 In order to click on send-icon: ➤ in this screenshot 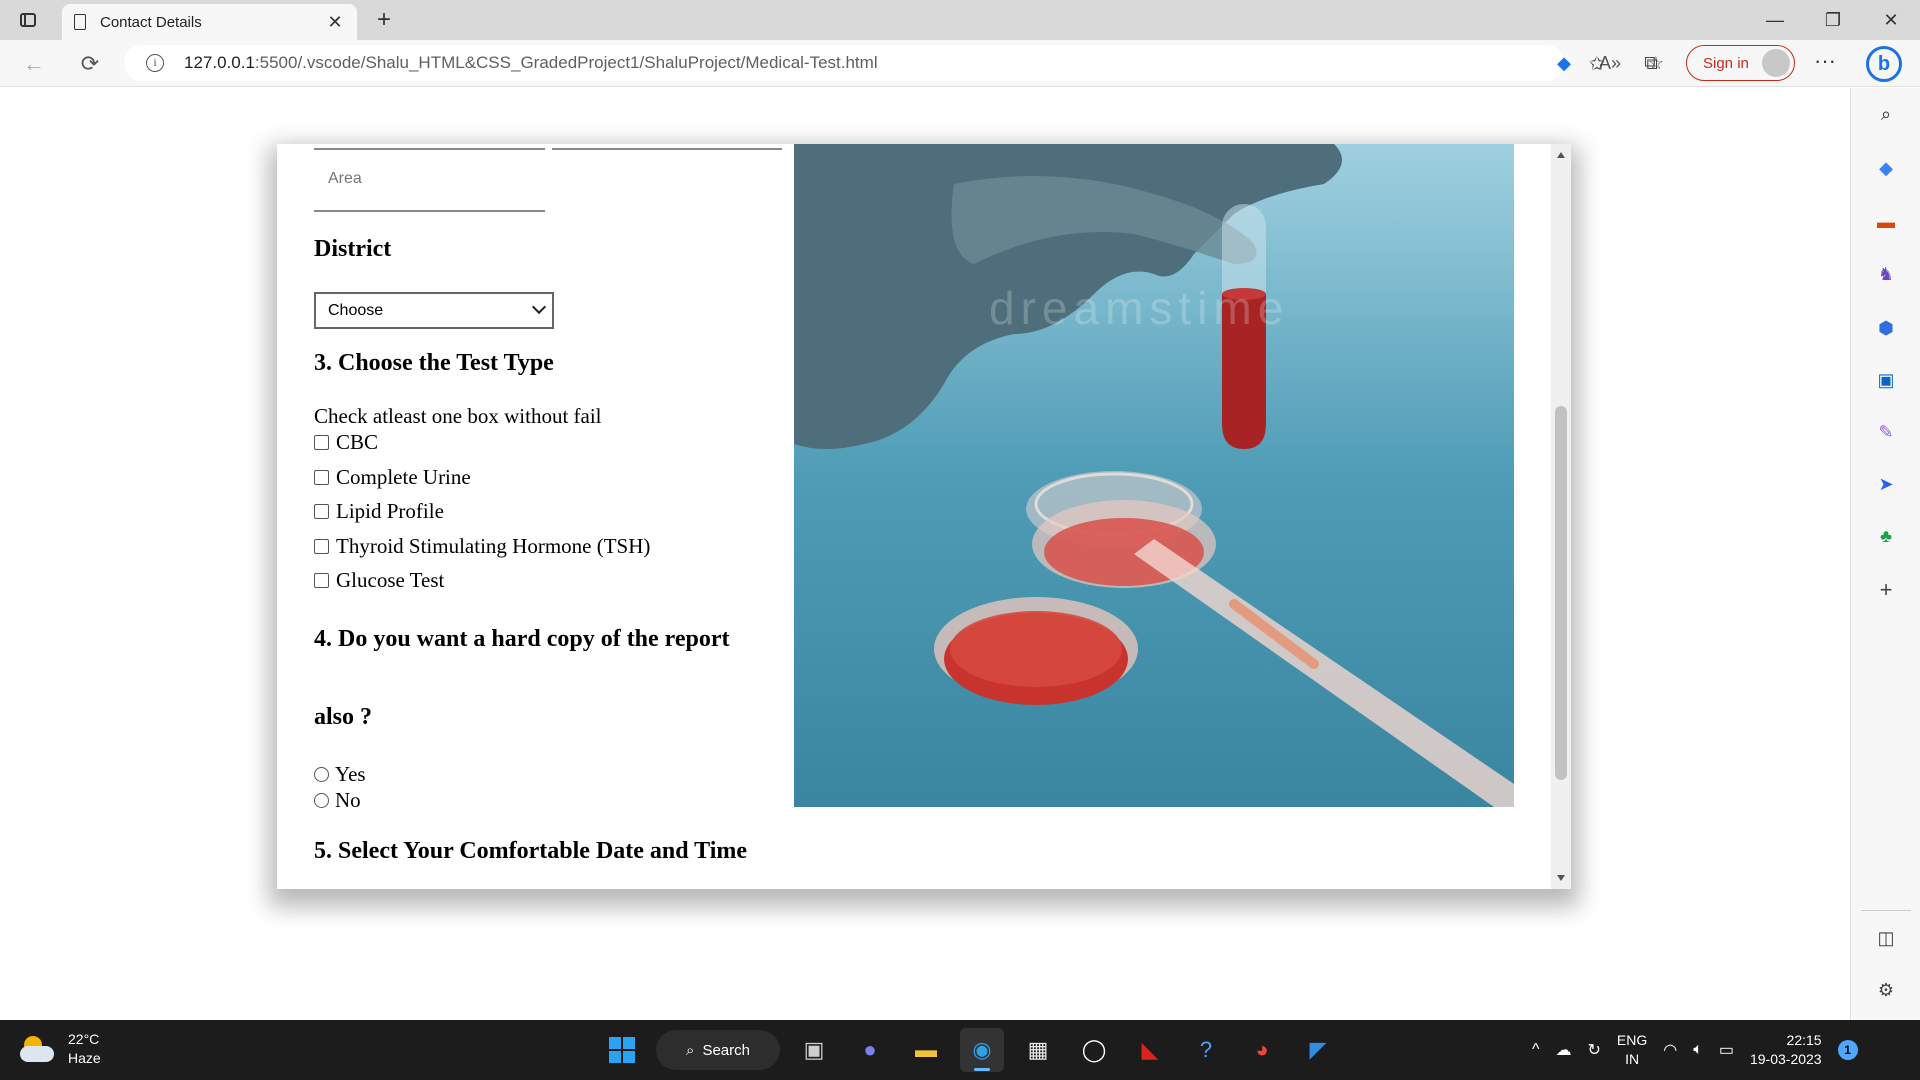, I will do `click(1886, 484)`.